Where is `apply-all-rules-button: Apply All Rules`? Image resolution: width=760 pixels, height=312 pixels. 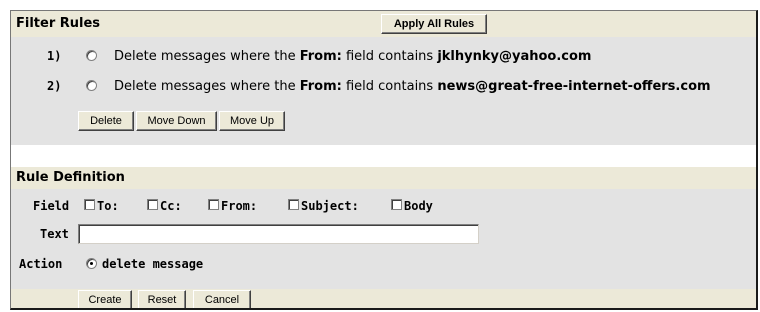
apply-all-rules-button: Apply All Rules is located at coordinates (434, 24).